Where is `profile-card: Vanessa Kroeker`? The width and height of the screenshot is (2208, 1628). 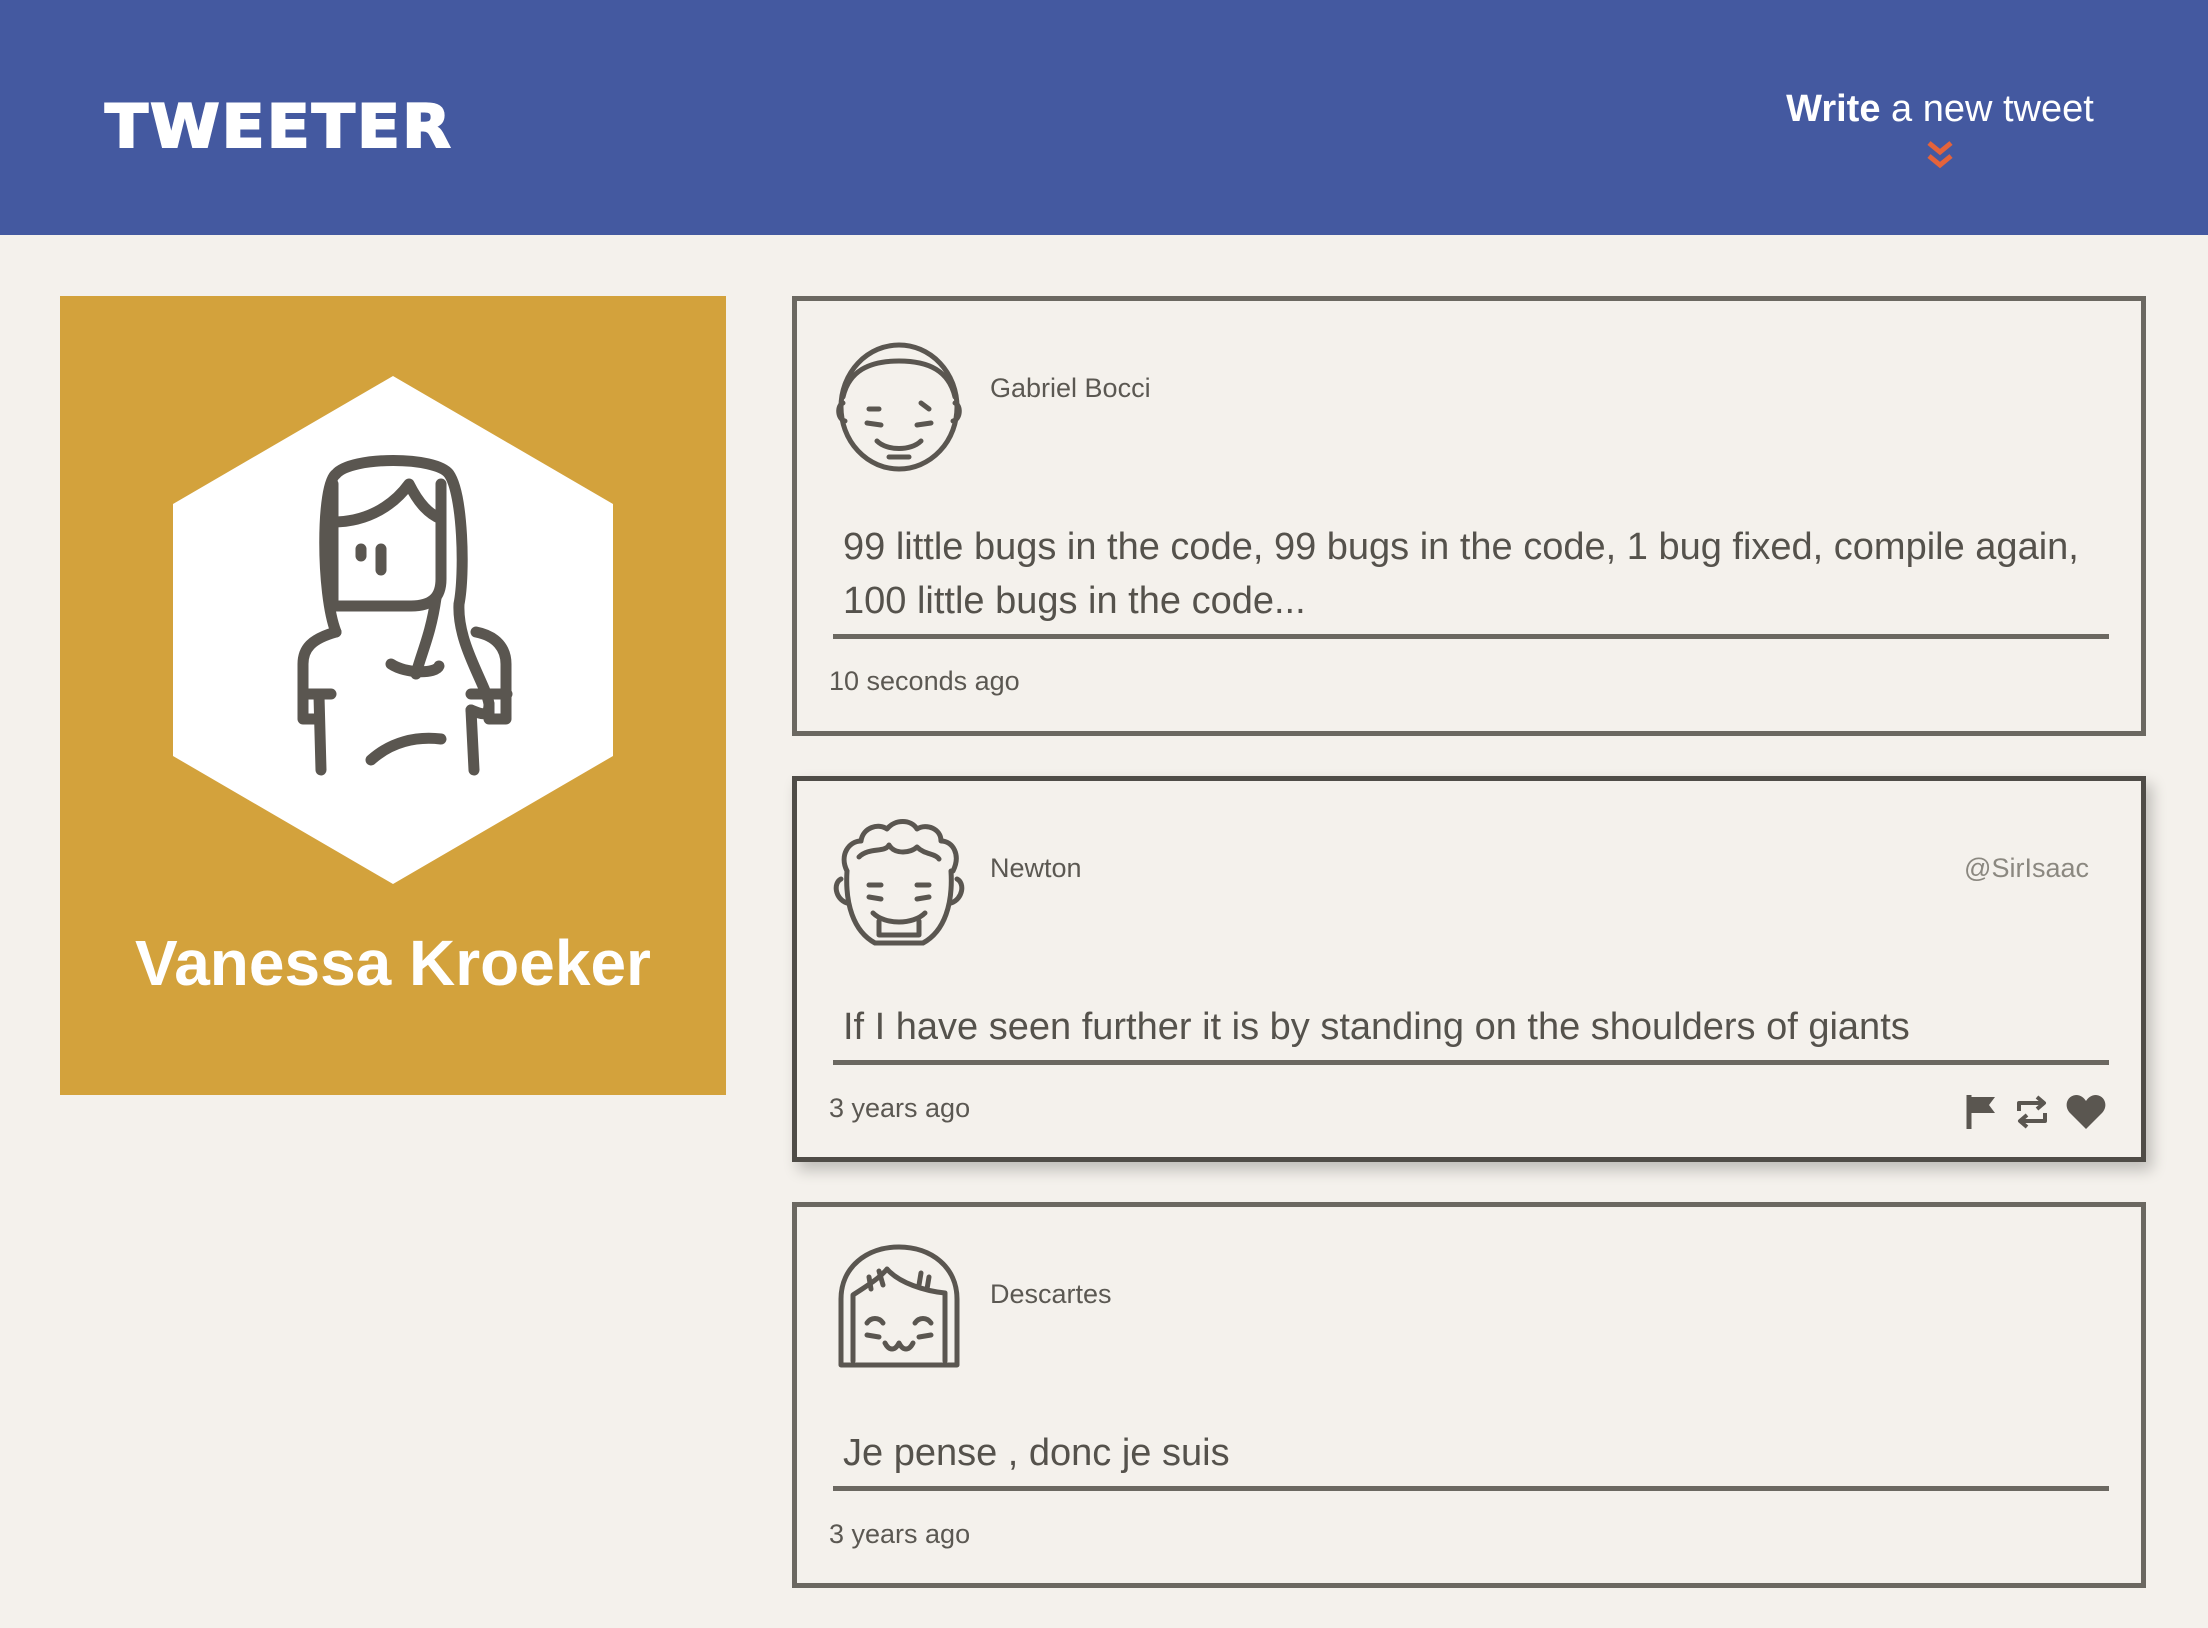
profile-card: Vanessa Kroeker is located at coordinates (393, 695).